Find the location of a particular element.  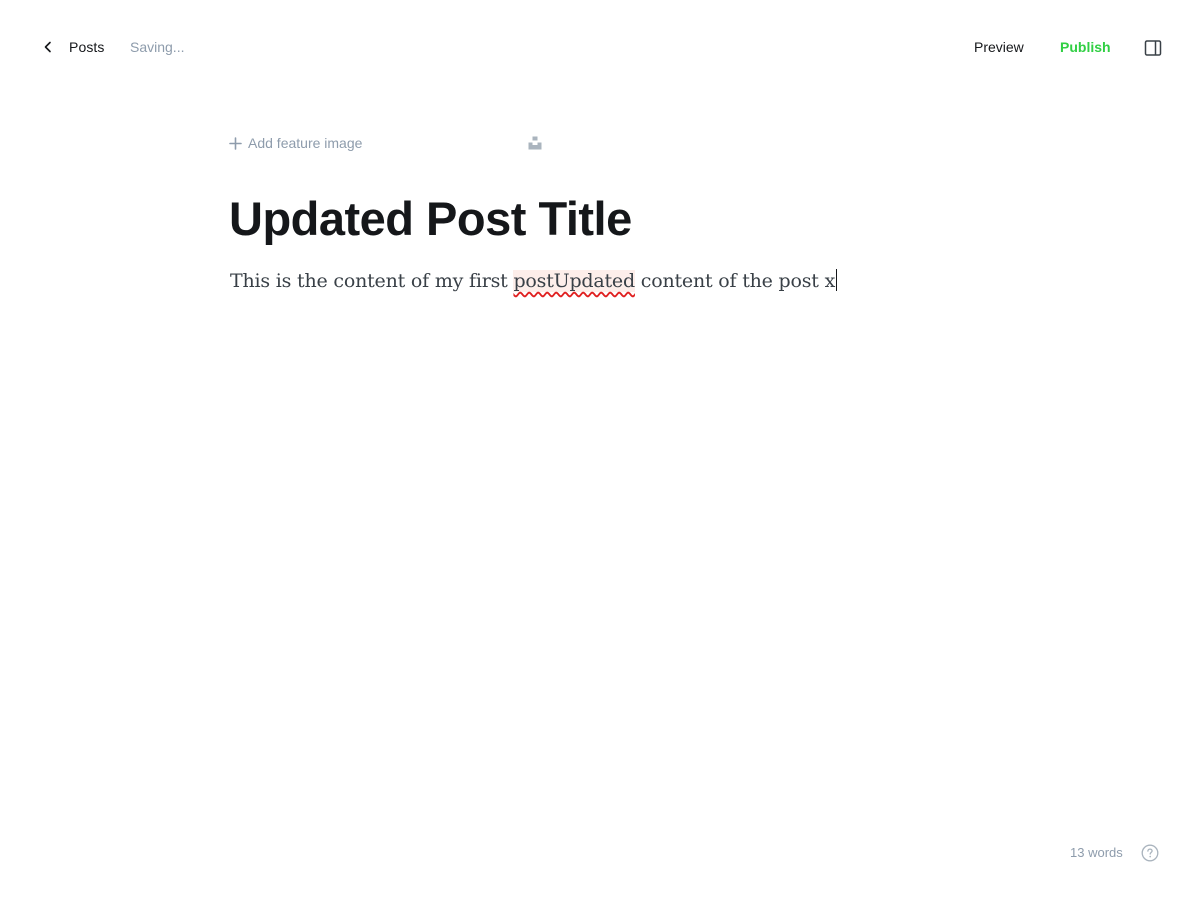

help-circle-icon is located at coordinates (1150, 853).